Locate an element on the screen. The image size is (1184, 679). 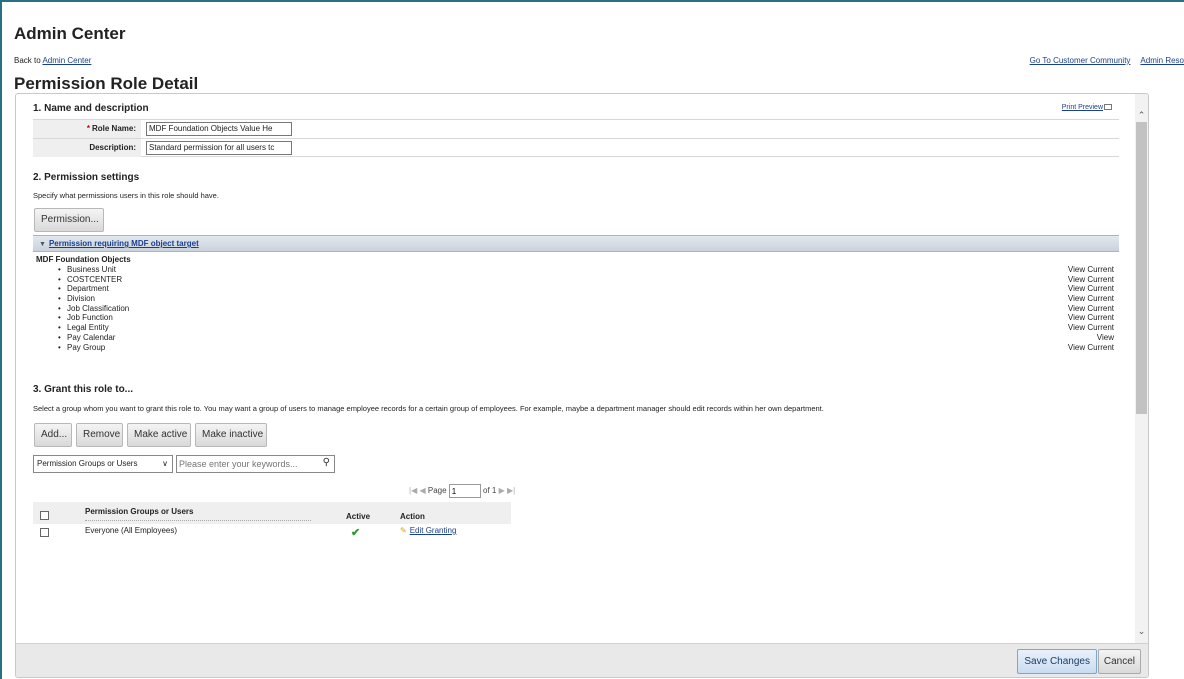
permission-name: Job Classification is located at coordinates (98, 308).